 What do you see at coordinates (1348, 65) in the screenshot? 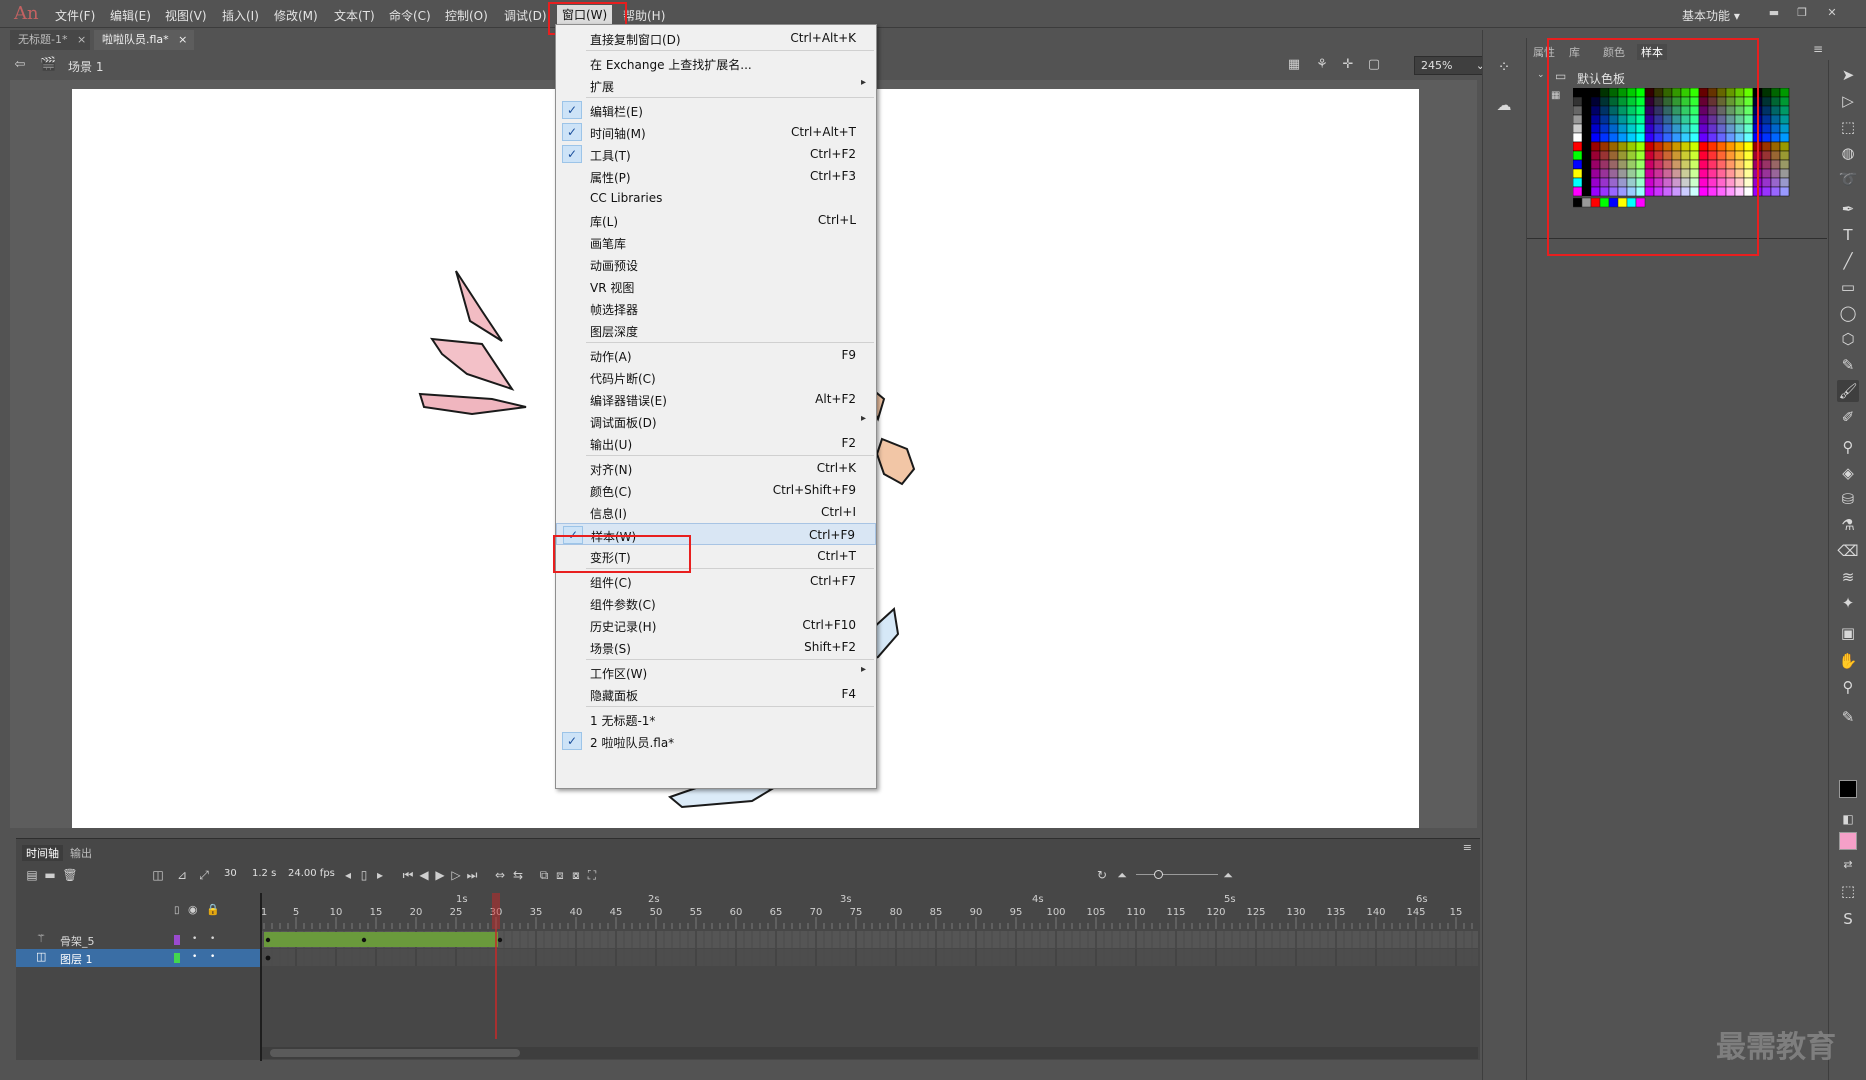
I see `snap-icon: ✛` at bounding box center [1348, 65].